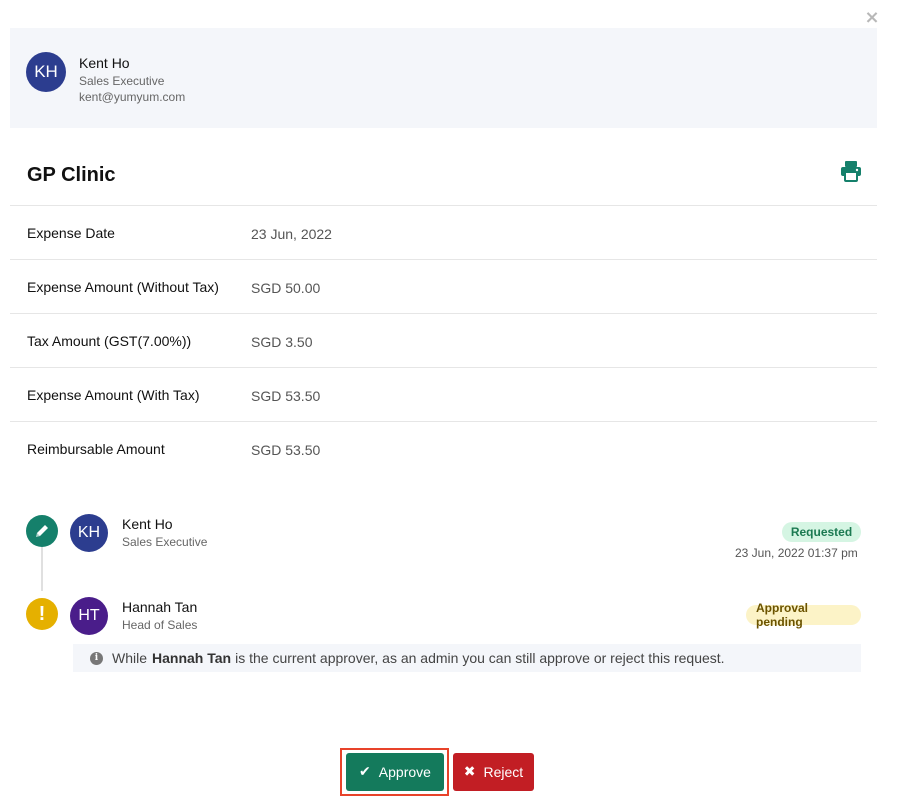  What do you see at coordinates (365, 772) in the screenshot?
I see `check-icon: ✔` at bounding box center [365, 772].